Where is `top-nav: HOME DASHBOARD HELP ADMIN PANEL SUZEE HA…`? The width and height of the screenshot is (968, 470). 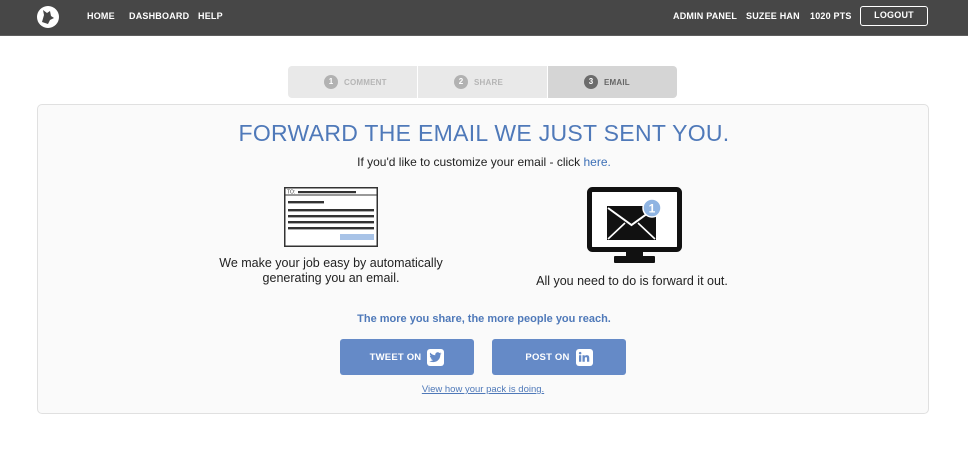 top-nav: HOME DASHBOARD HELP ADMIN PANEL SUZEE HA… is located at coordinates (484, 18).